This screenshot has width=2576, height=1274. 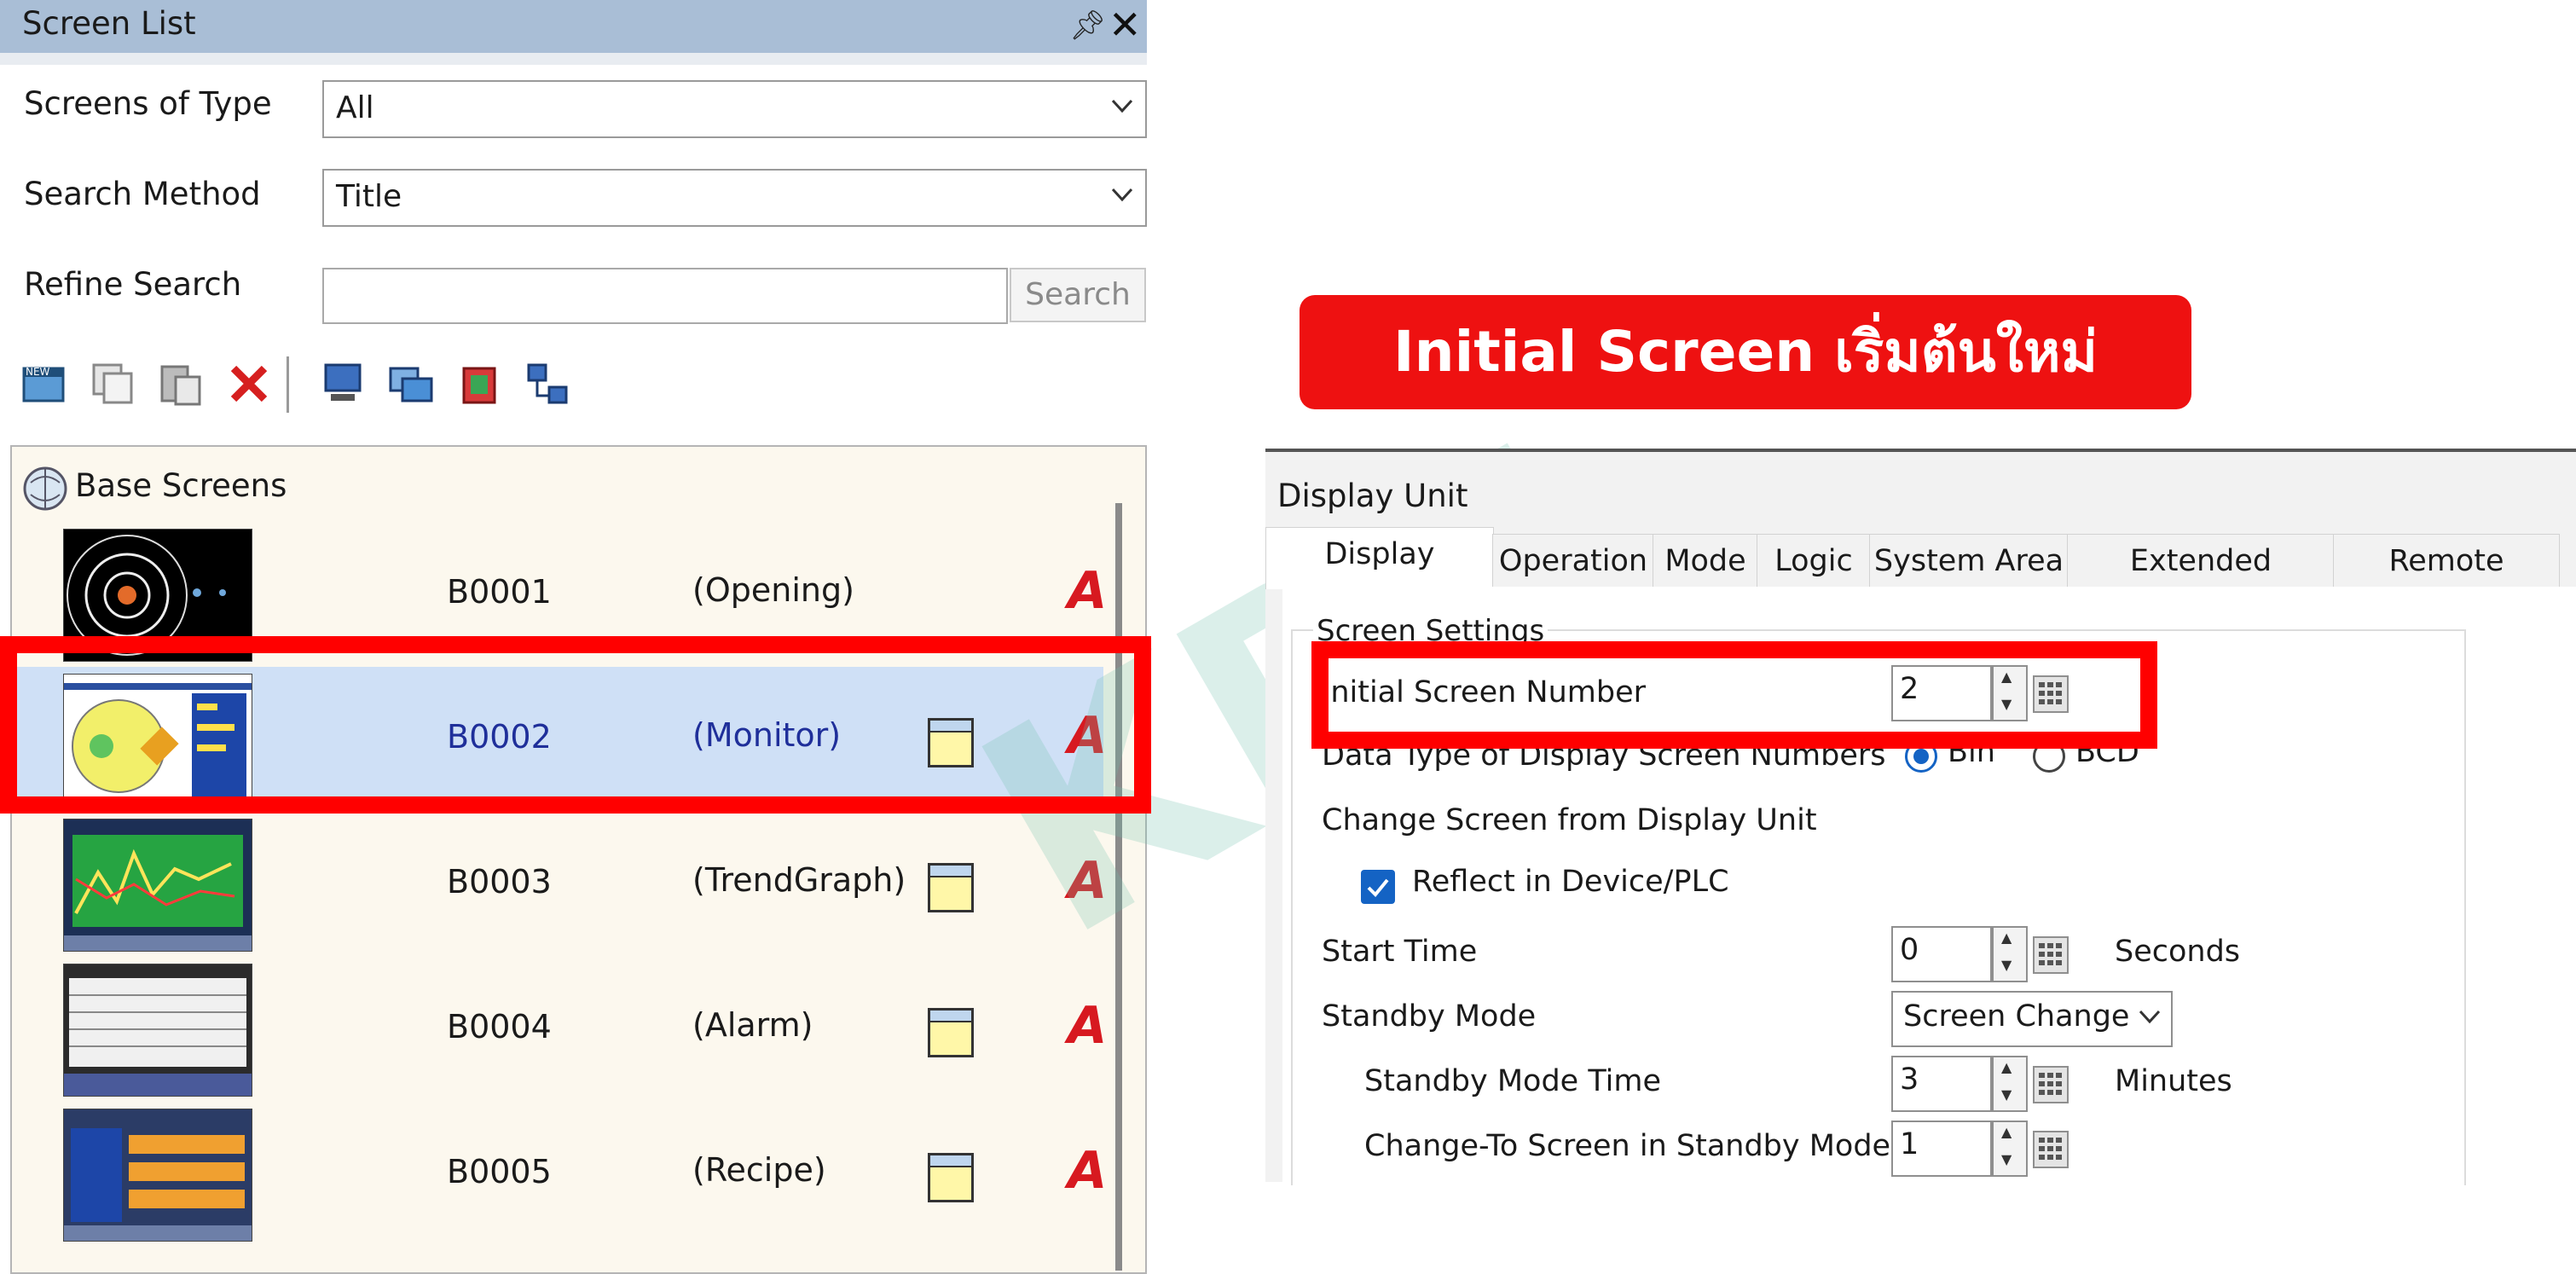 I want to click on change-to-screen-label: Change-To Screen in Standby Mode, so click(x=1627, y=1146).